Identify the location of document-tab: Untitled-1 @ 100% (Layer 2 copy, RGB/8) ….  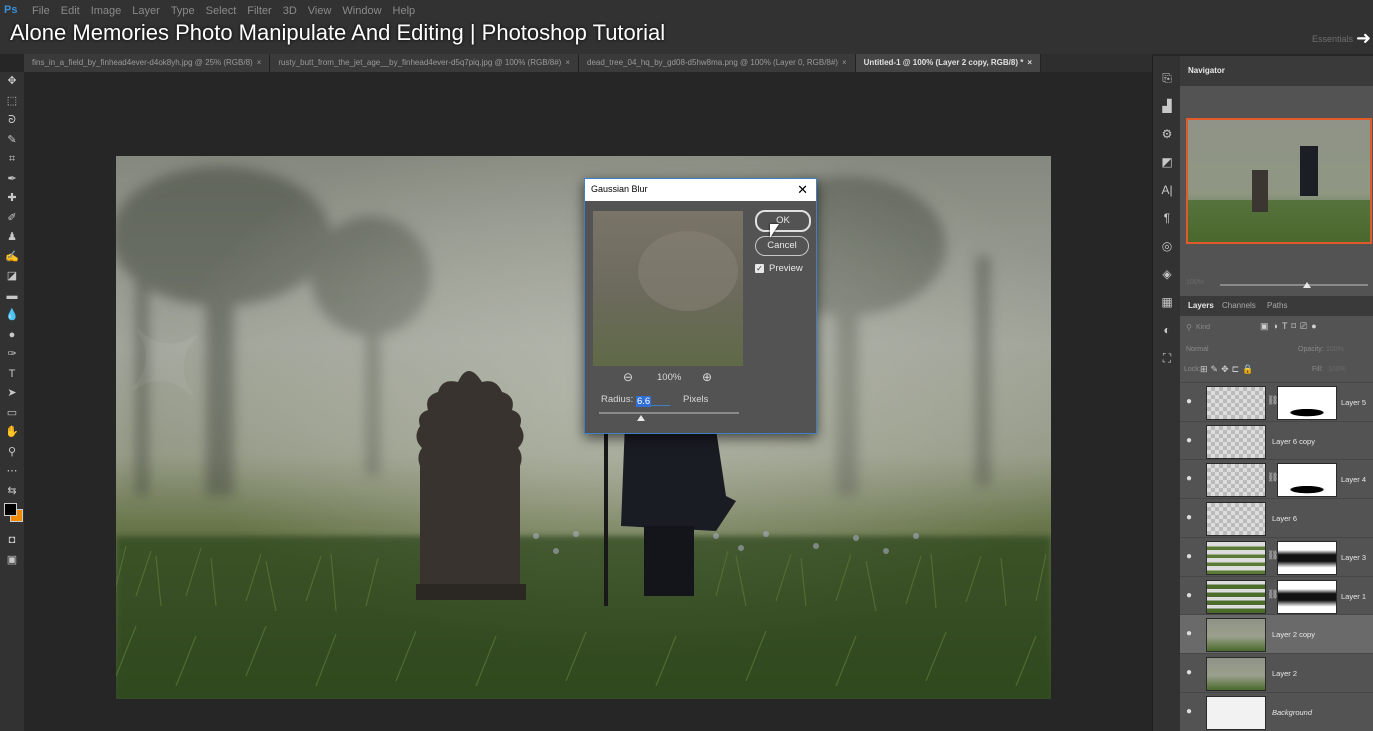
(948, 63).